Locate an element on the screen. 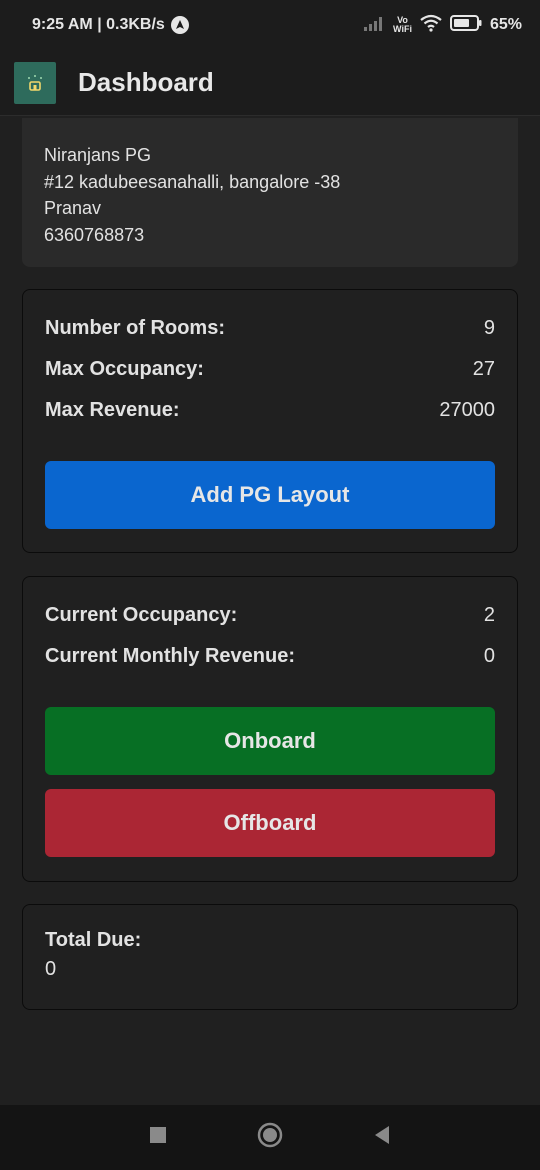  app-bar: Dashboard is located at coordinates (270, 83).